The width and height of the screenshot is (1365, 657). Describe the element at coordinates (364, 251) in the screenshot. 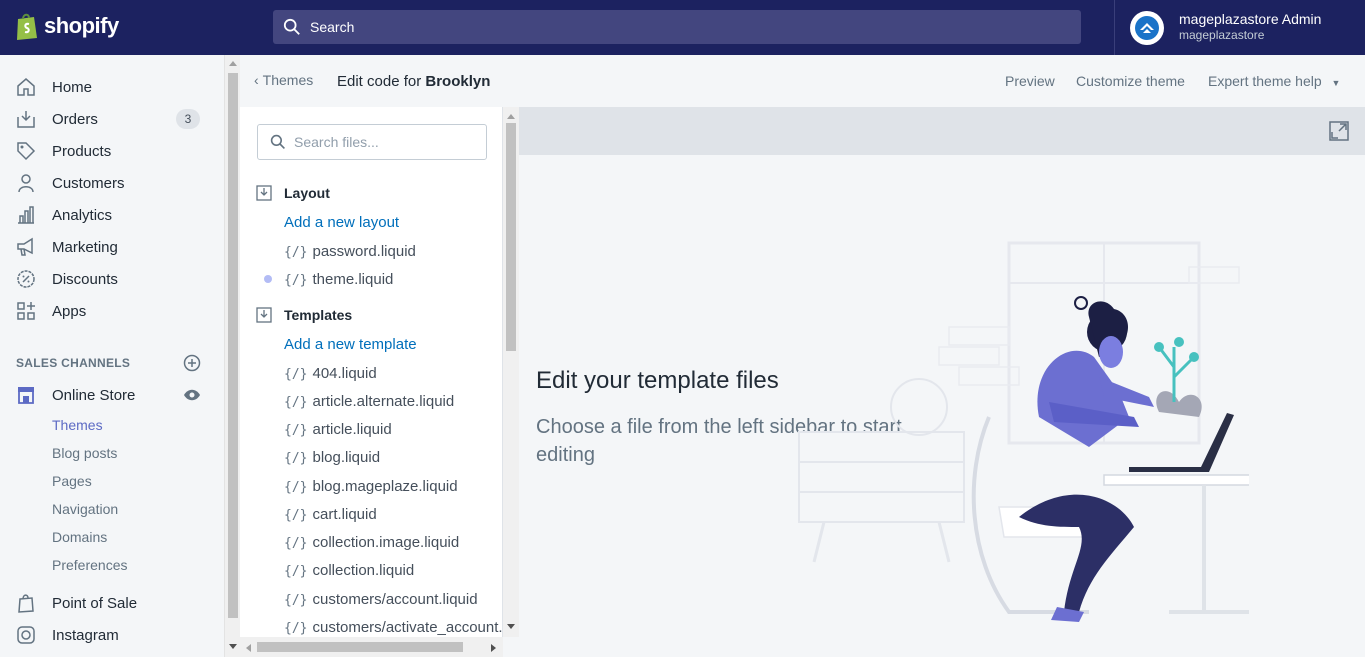

I see `file-name: password.liquid` at that location.